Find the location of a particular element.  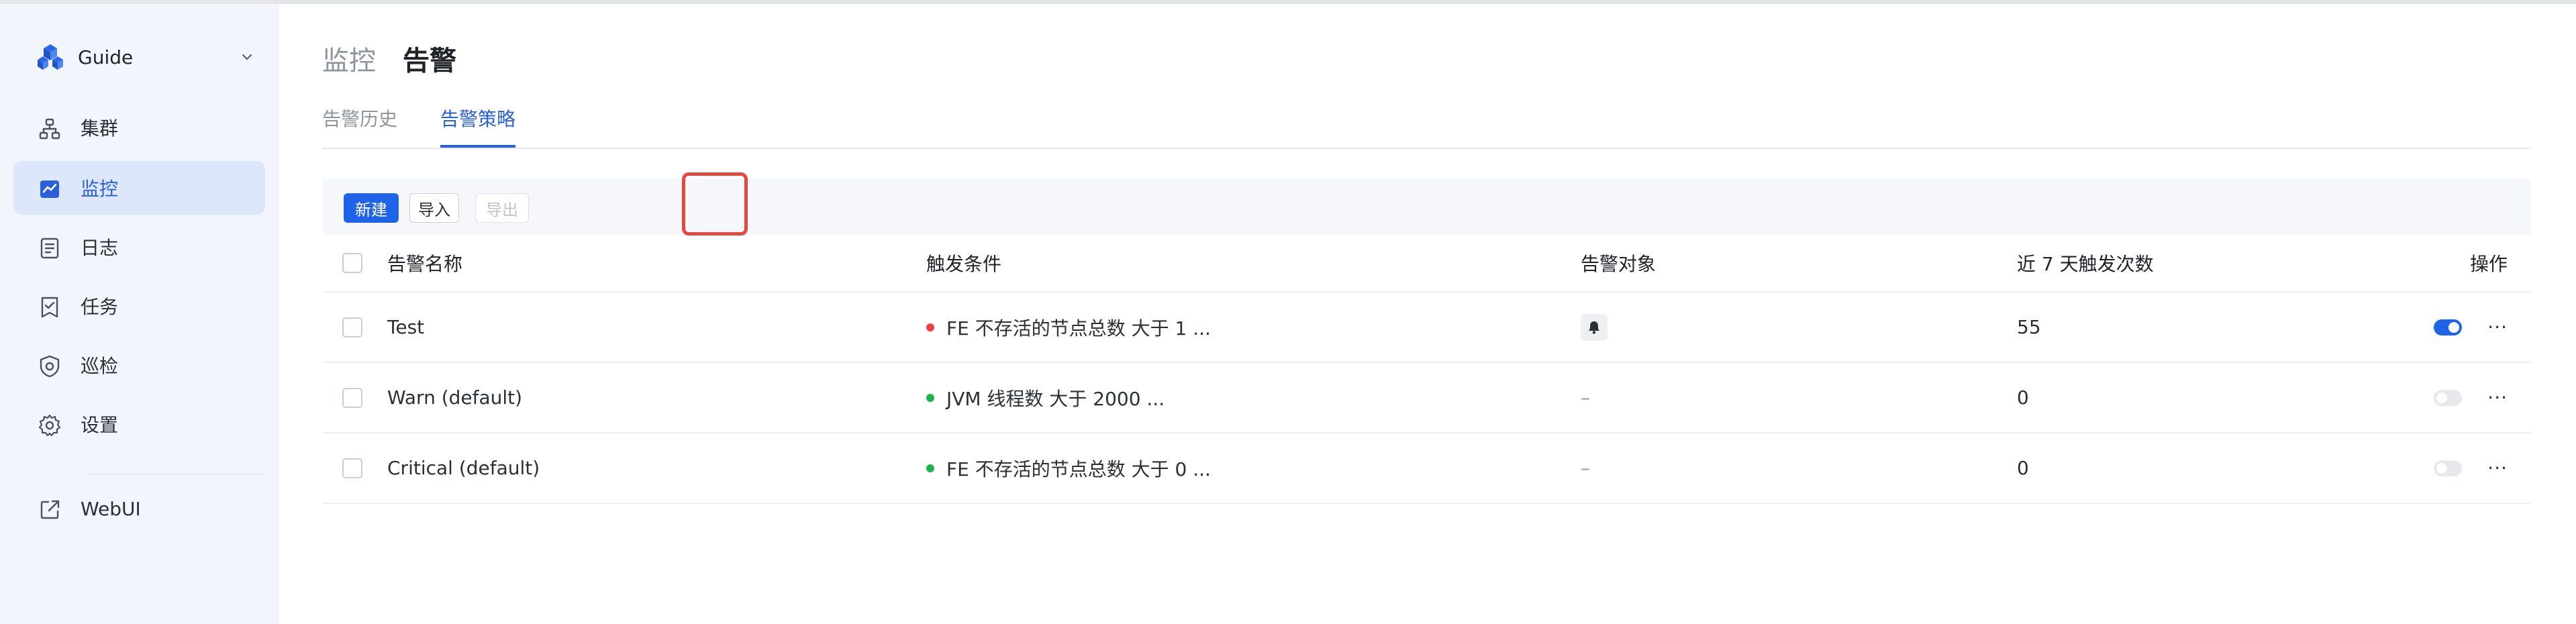

log-icon is located at coordinates (49, 248).